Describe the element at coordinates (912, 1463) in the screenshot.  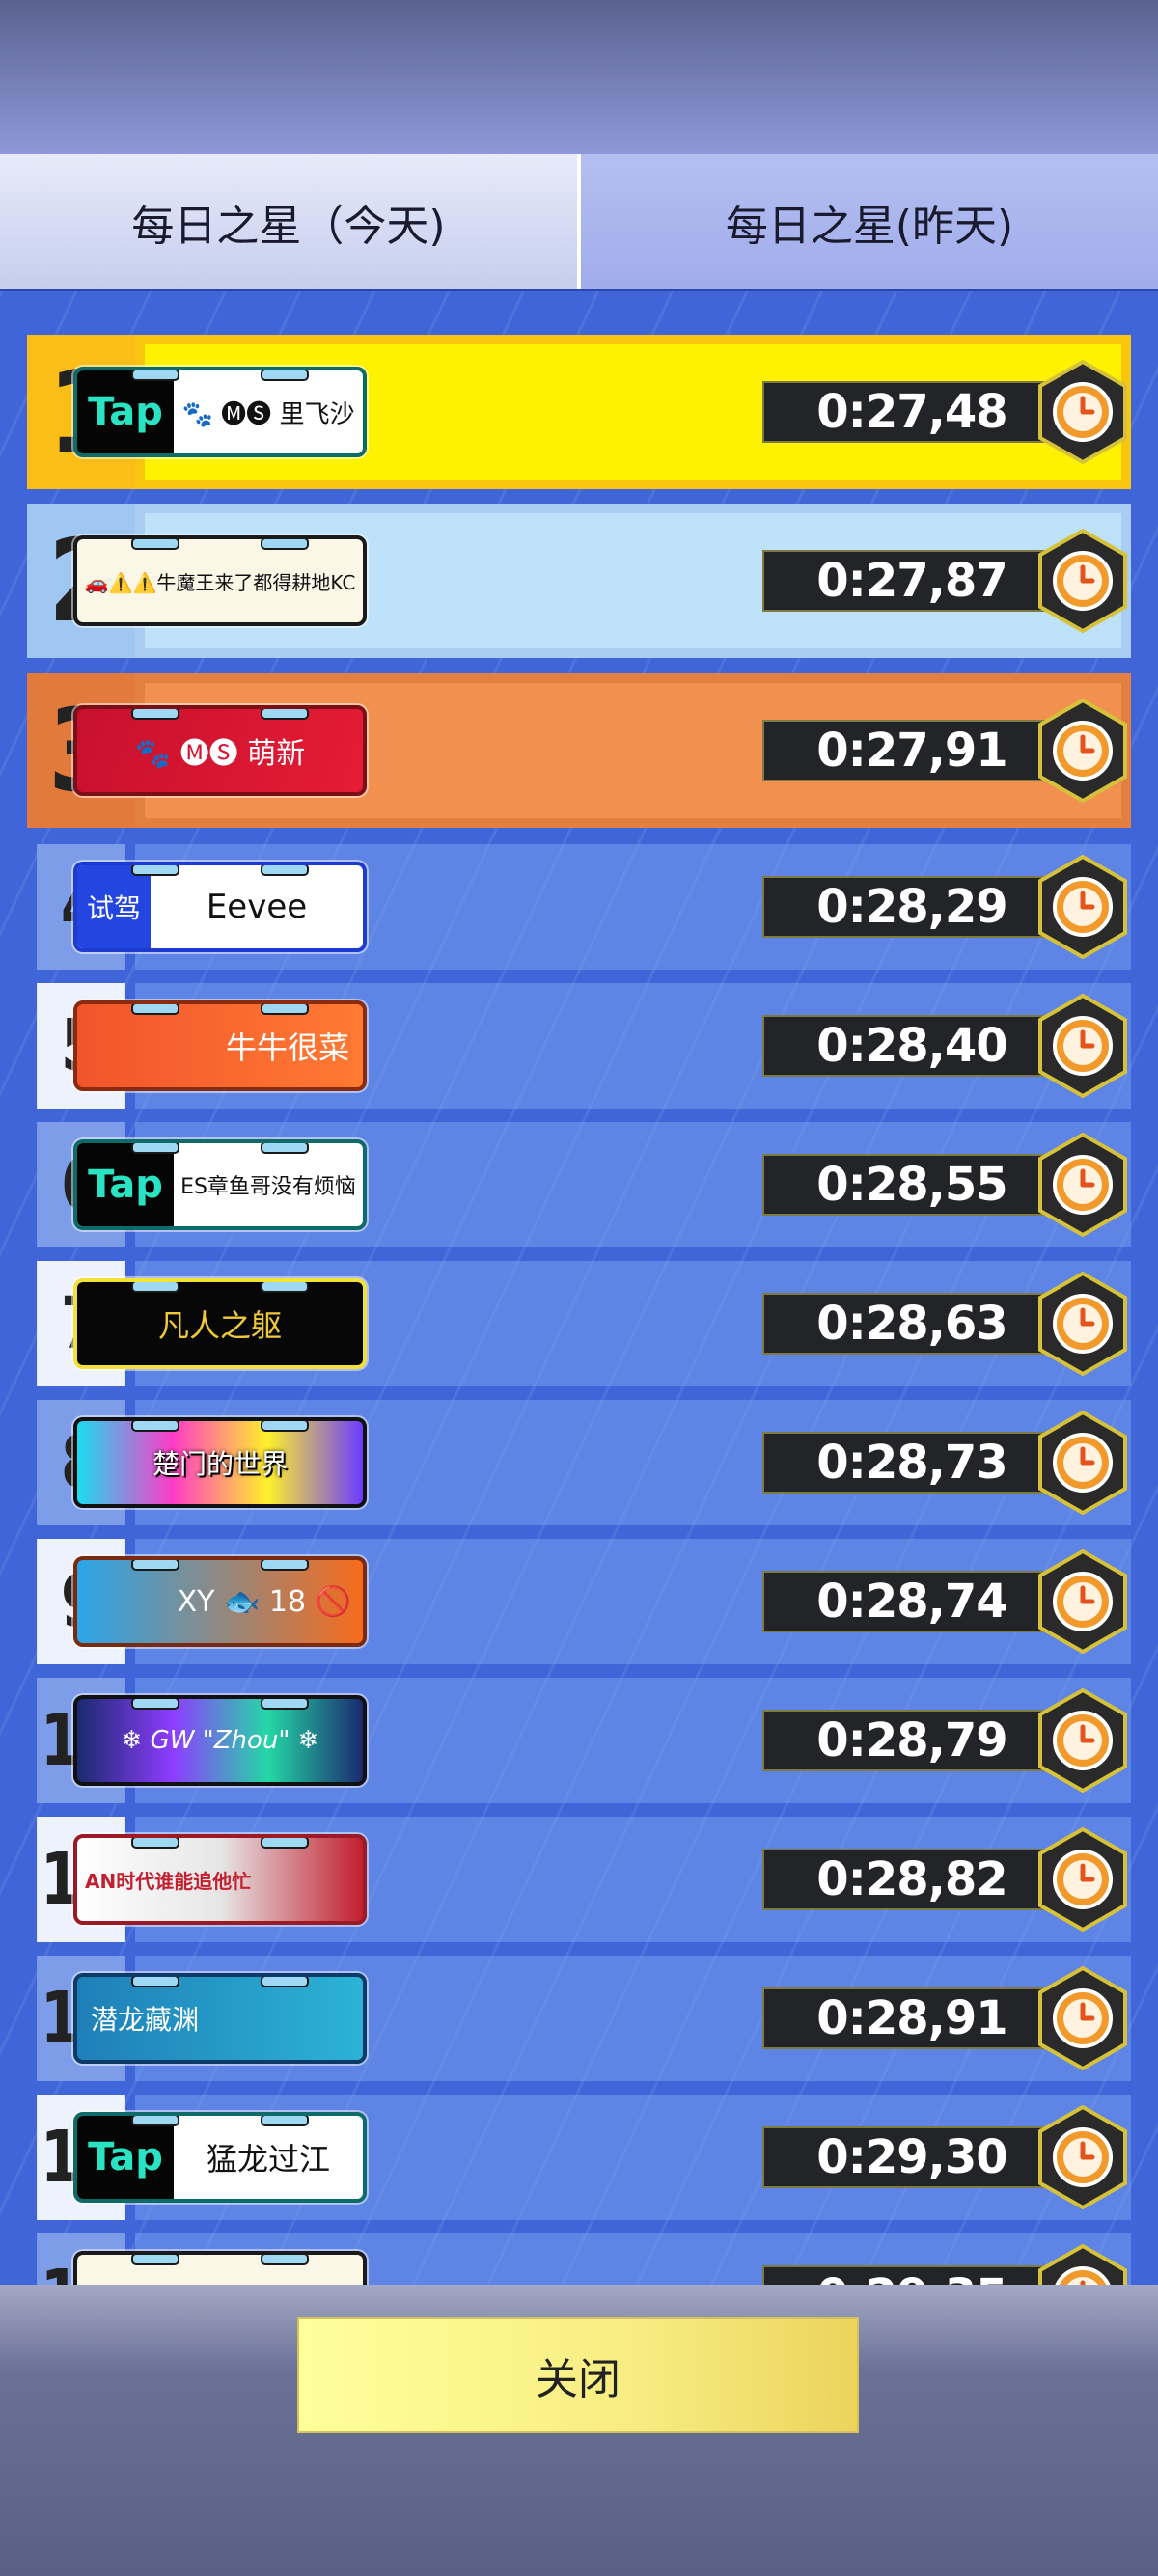
I see `race-time: 0:28,73` at that location.